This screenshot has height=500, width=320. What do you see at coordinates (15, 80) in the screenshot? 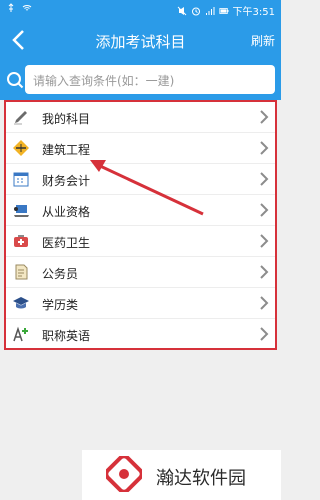
I see `search-icon` at bounding box center [15, 80].